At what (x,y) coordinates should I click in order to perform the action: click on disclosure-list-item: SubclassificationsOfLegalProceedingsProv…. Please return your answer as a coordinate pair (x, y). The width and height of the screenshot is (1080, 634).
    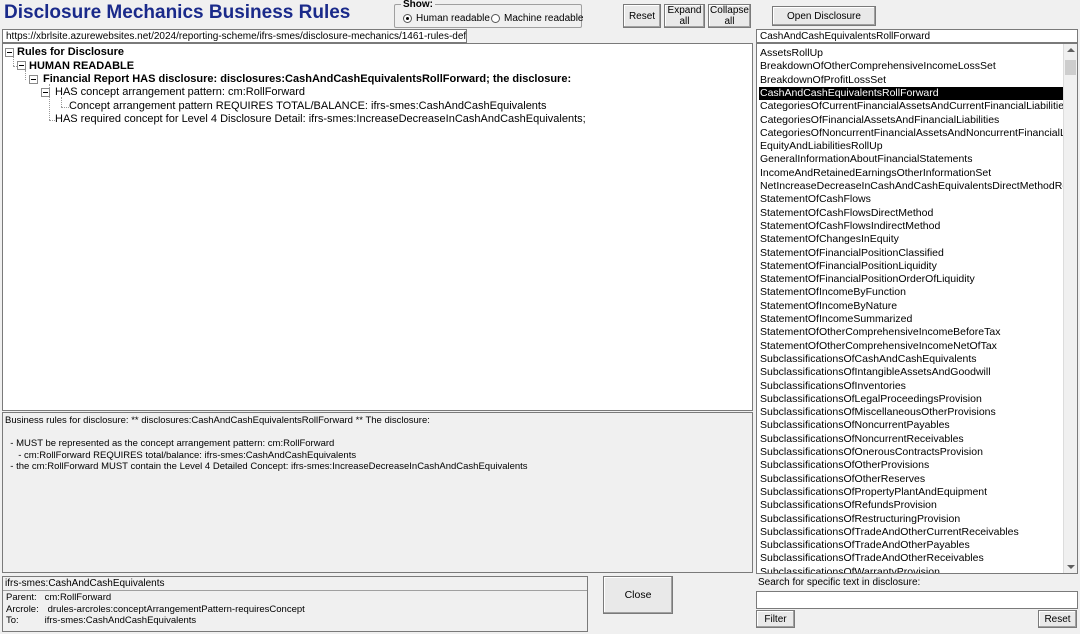
    Looking at the image, I should click on (911, 399).